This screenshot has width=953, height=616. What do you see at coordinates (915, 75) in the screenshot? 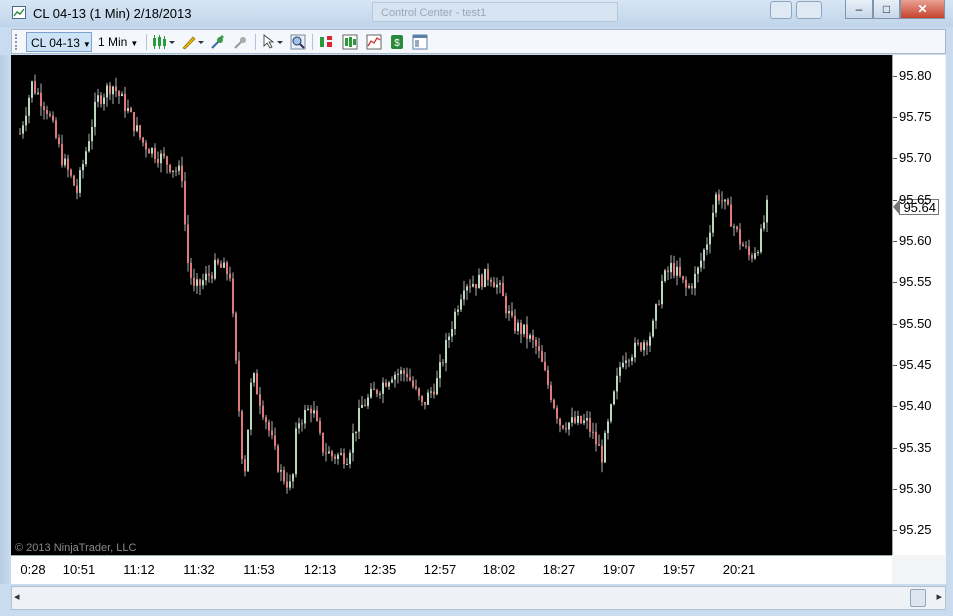
I see `price-label: 95.80` at bounding box center [915, 75].